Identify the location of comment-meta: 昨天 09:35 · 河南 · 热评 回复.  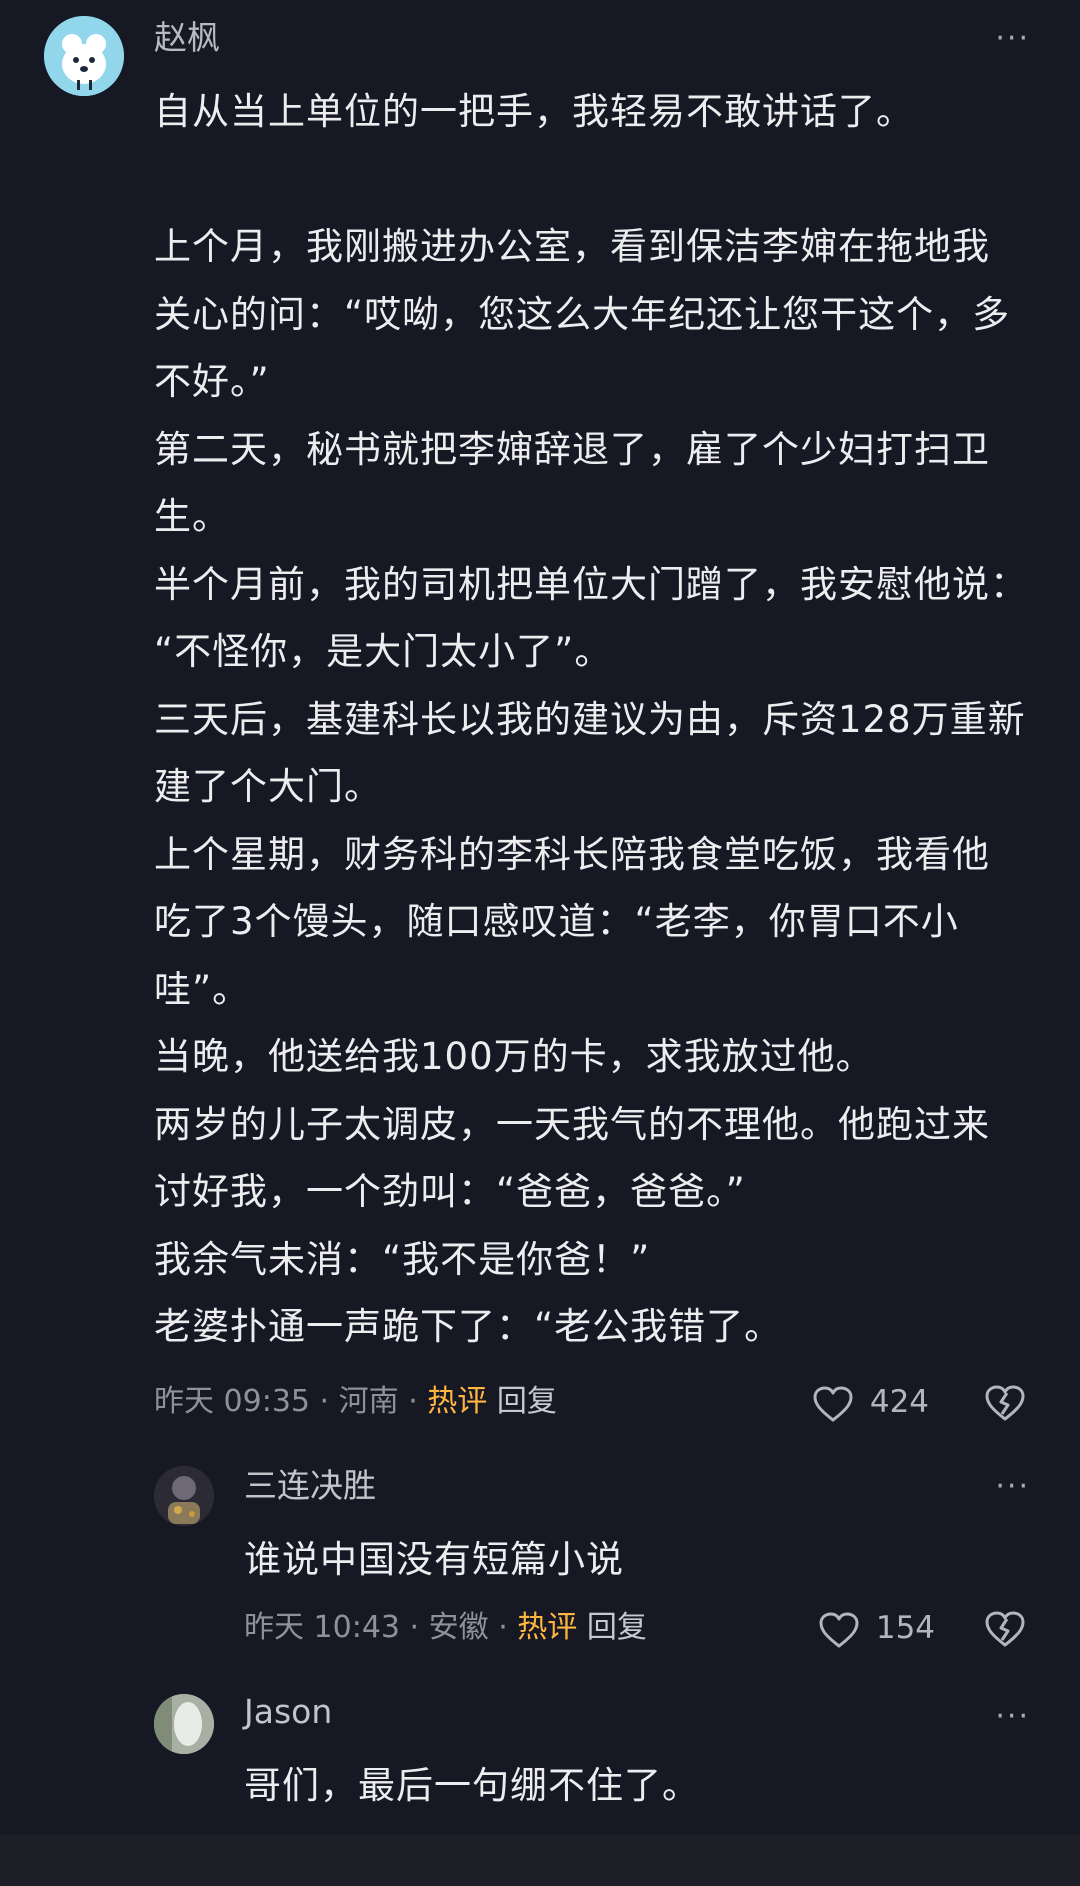
(355, 1402).